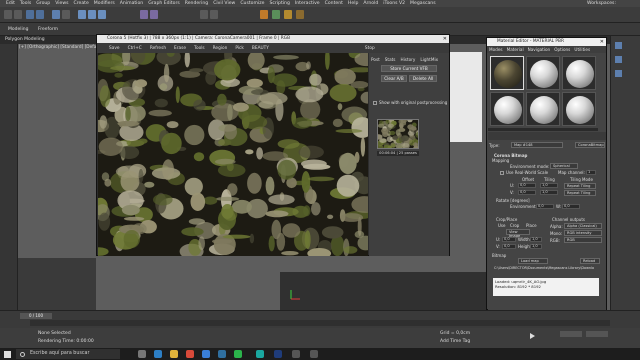 The image size is (640, 360). Describe the element at coordinates (36, 316) in the screenshot. I see `frame-slider: 0 / 100` at that location.